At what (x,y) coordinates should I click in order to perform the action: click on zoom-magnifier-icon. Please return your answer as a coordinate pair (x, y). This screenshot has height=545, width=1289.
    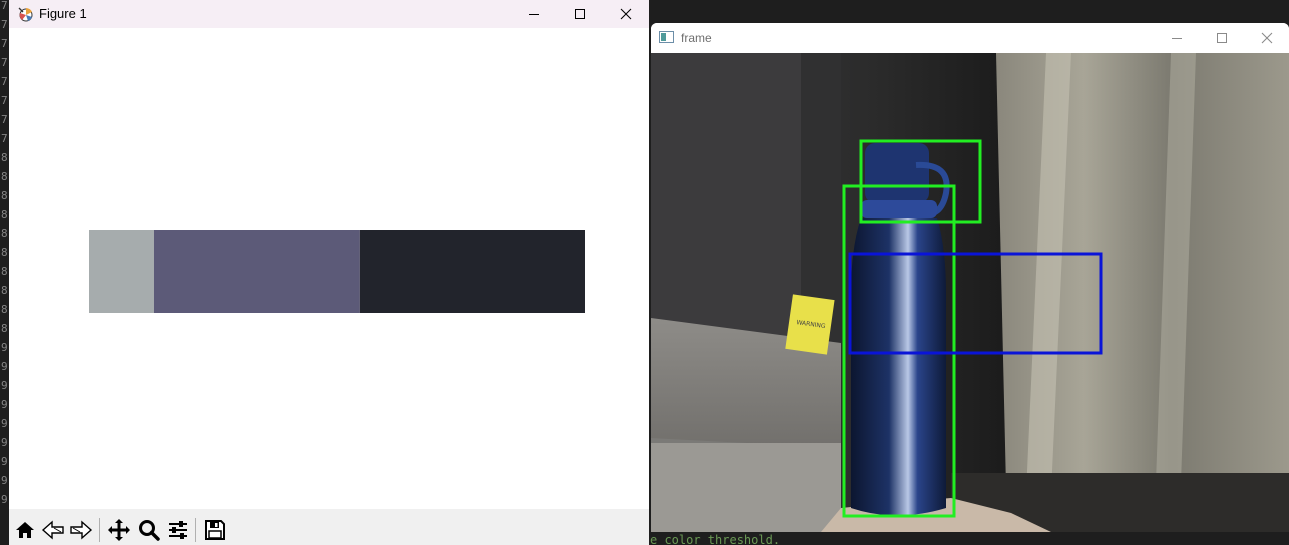
    Looking at the image, I should click on (149, 530).